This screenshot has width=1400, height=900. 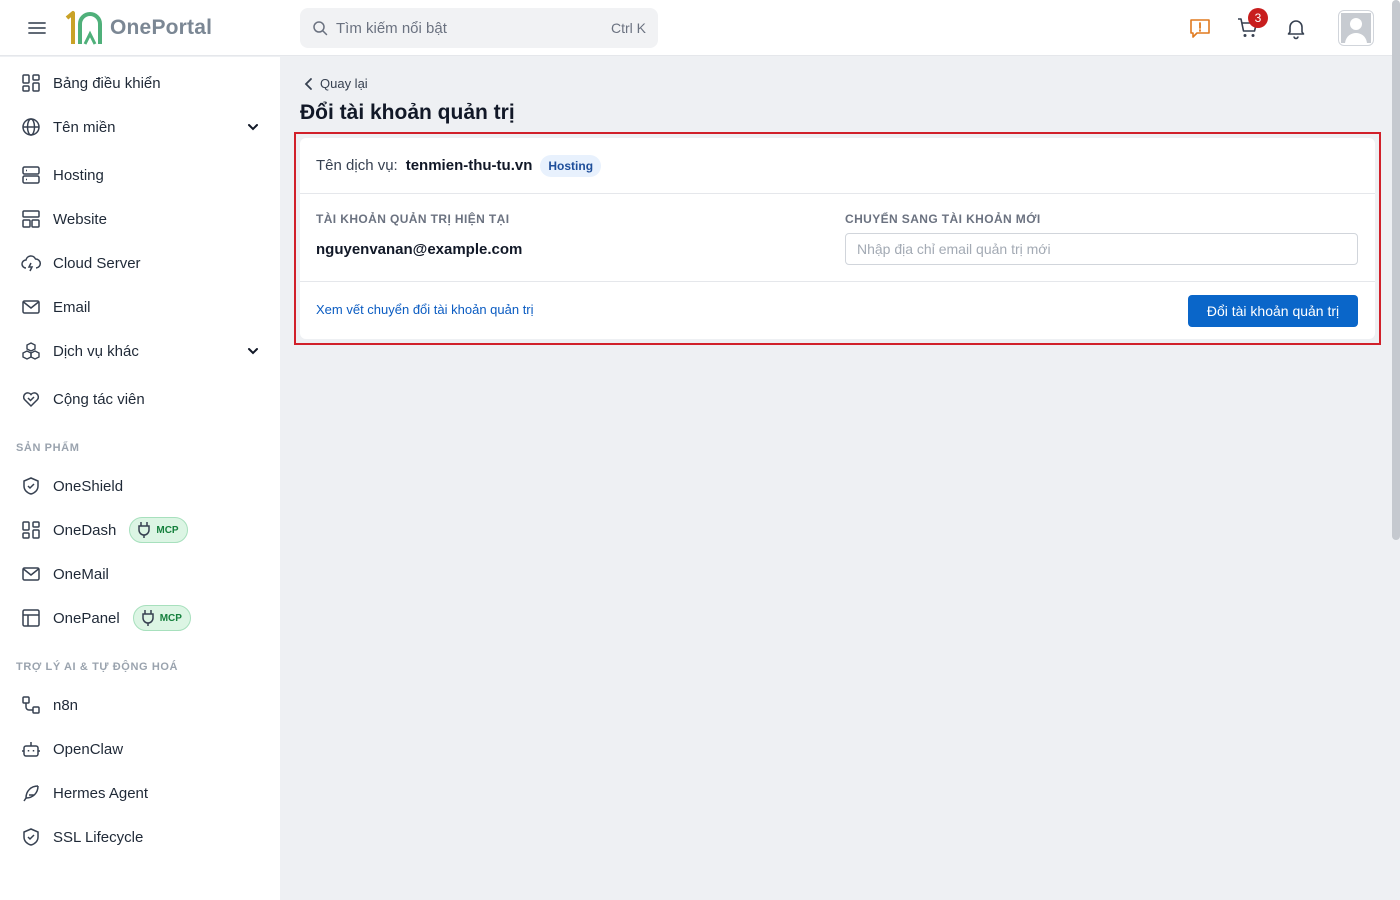 I want to click on service-name: tenmien-thu-tu.vn, so click(x=469, y=165).